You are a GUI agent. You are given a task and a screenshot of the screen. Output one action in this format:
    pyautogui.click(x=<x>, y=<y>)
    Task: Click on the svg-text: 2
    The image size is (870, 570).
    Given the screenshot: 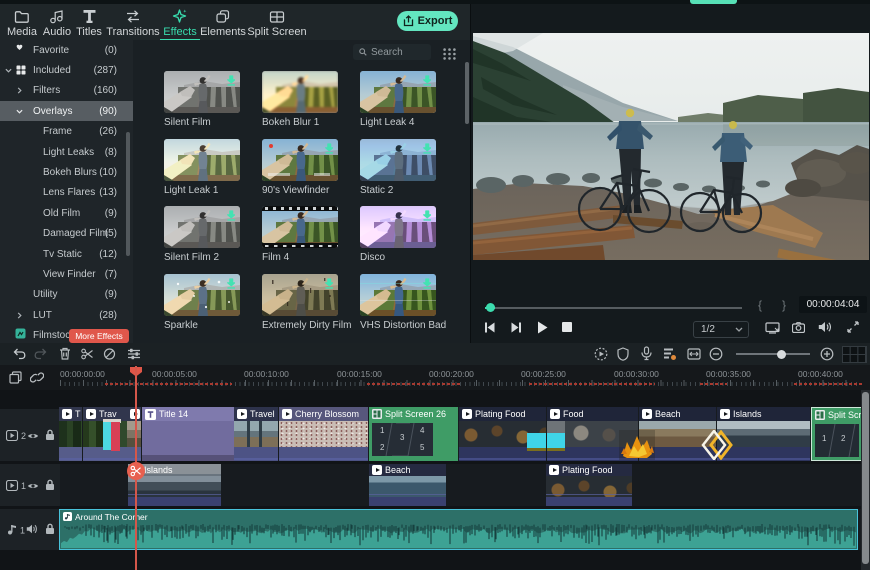 What is the action you would take?
    pyautogui.click(x=23, y=436)
    